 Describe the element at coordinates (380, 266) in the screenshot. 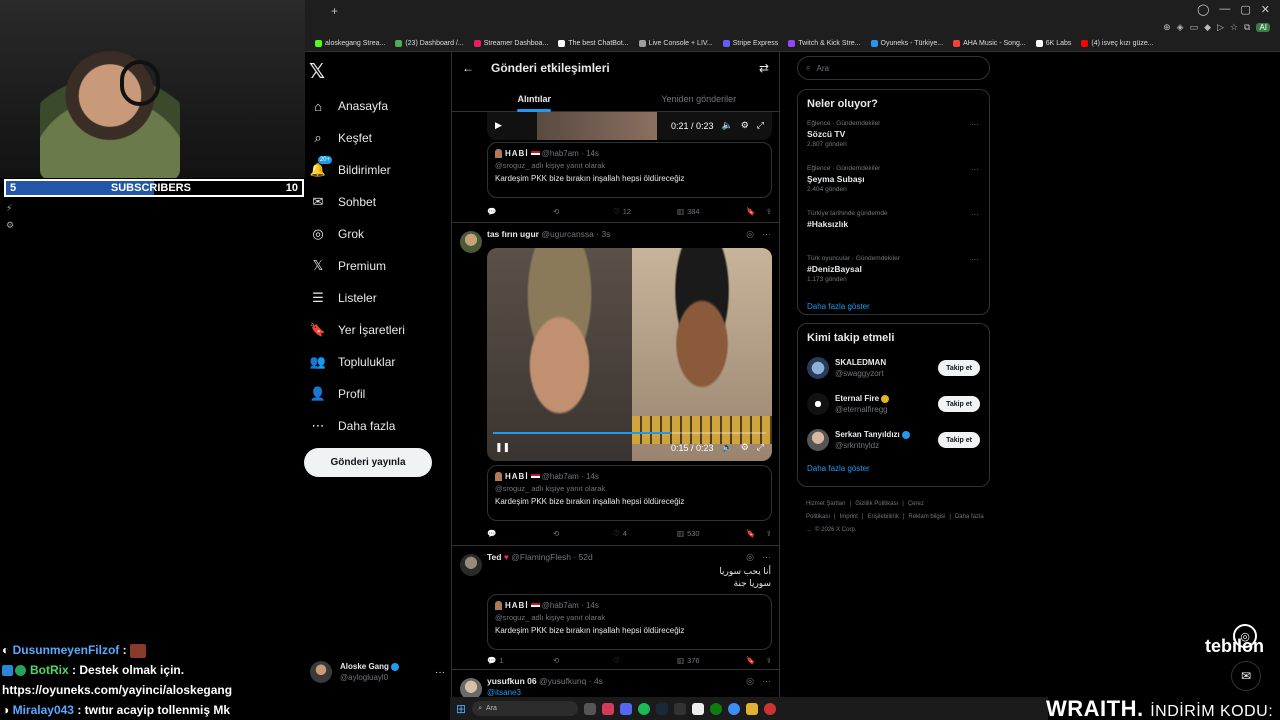

I see `nav-item-premium: 𝕏 Premium` at that location.